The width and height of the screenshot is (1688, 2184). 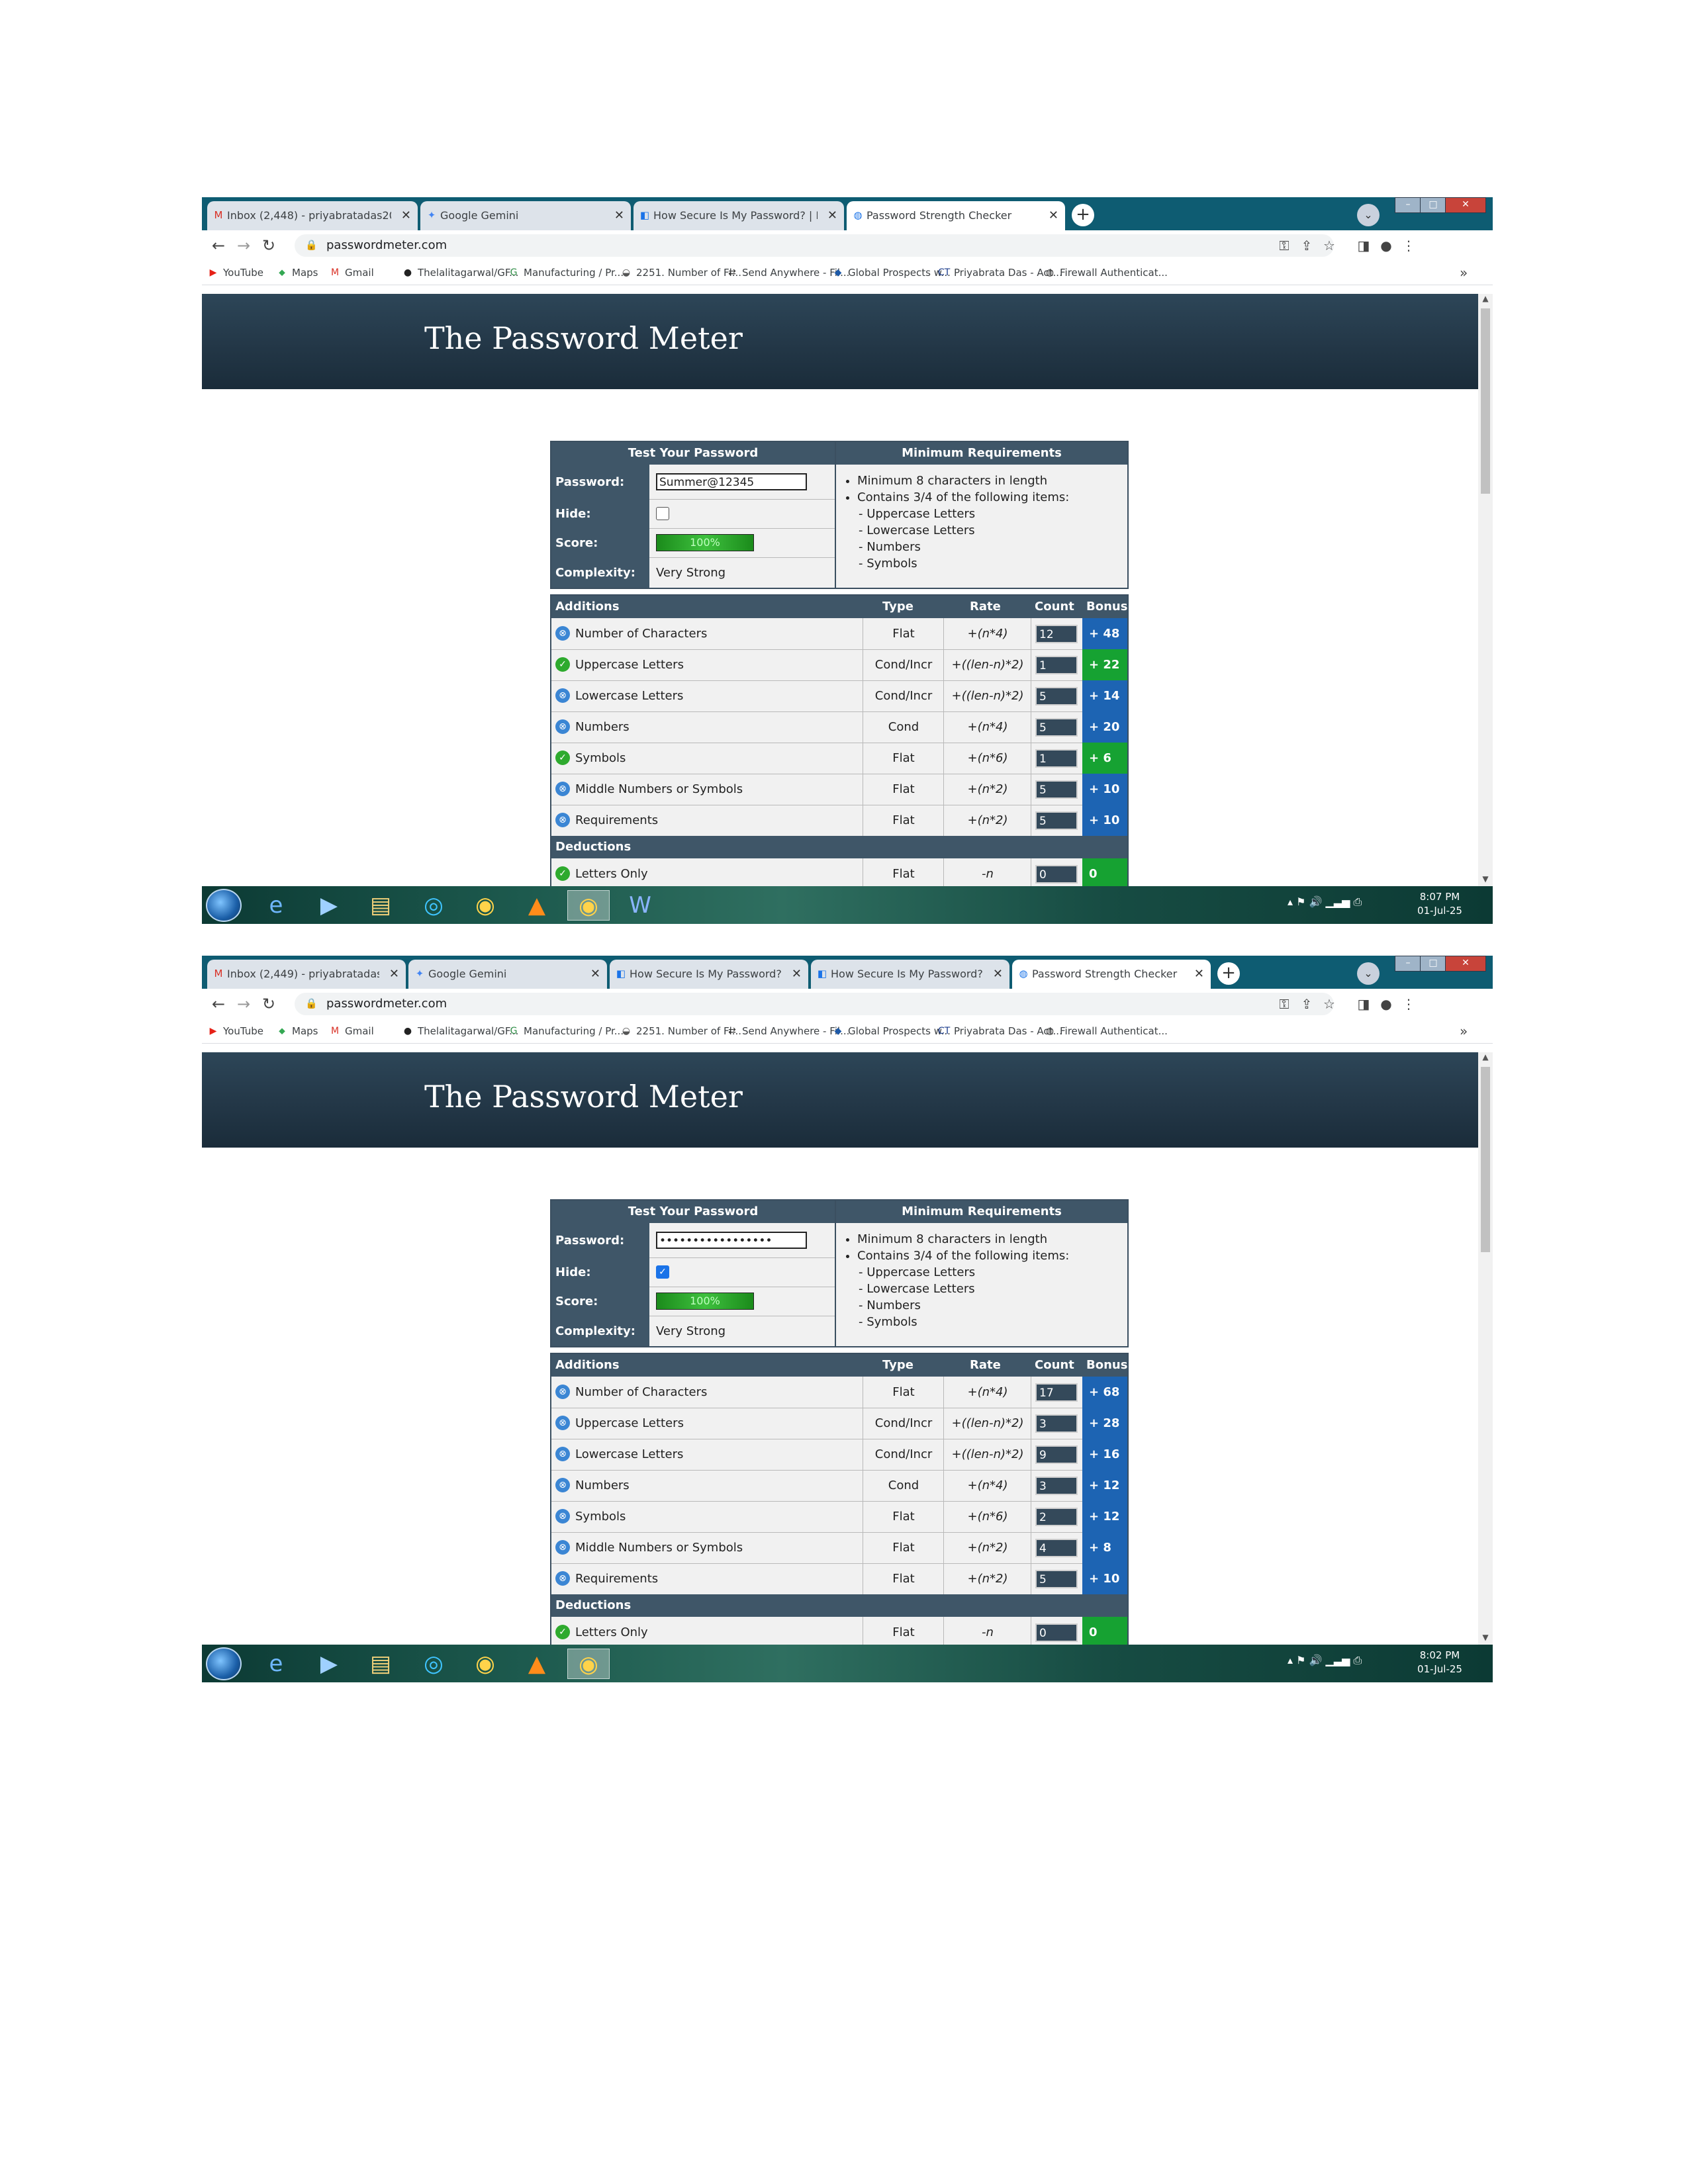 I want to click on browser-tab: ◧ How Secure Is My Password? ✕, so click(x=709, y=974).